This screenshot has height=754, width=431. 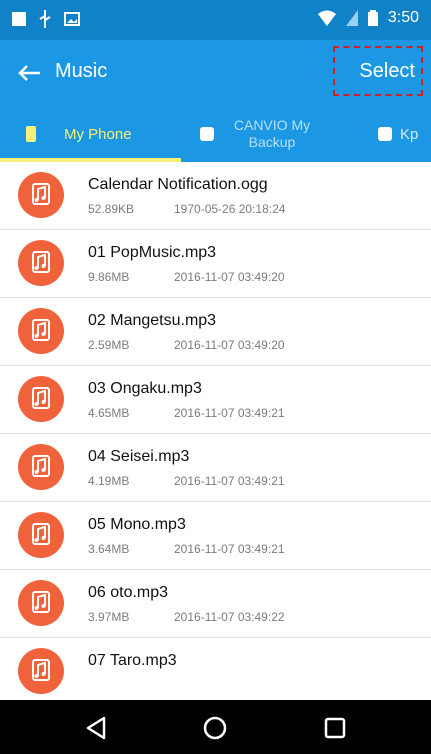 What do you see at coordinates (98, 134) in the screenshot?
I see `tab-my-phone-label: My Phone` at bounding box center [98, 134].